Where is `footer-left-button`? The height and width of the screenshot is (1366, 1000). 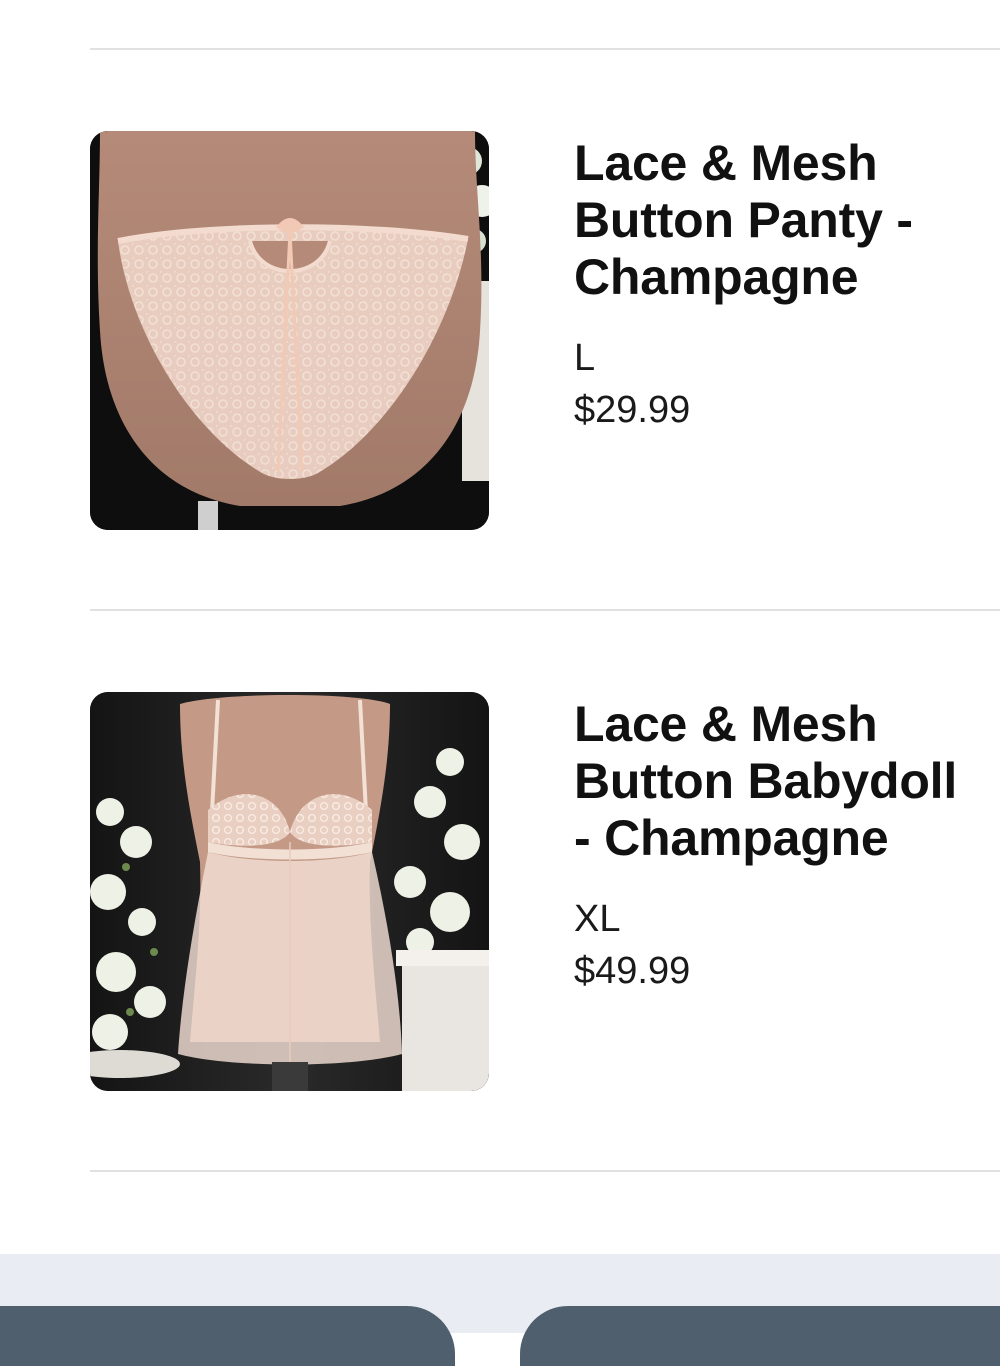
footer-left-button is located at coordinates (227, 1336).